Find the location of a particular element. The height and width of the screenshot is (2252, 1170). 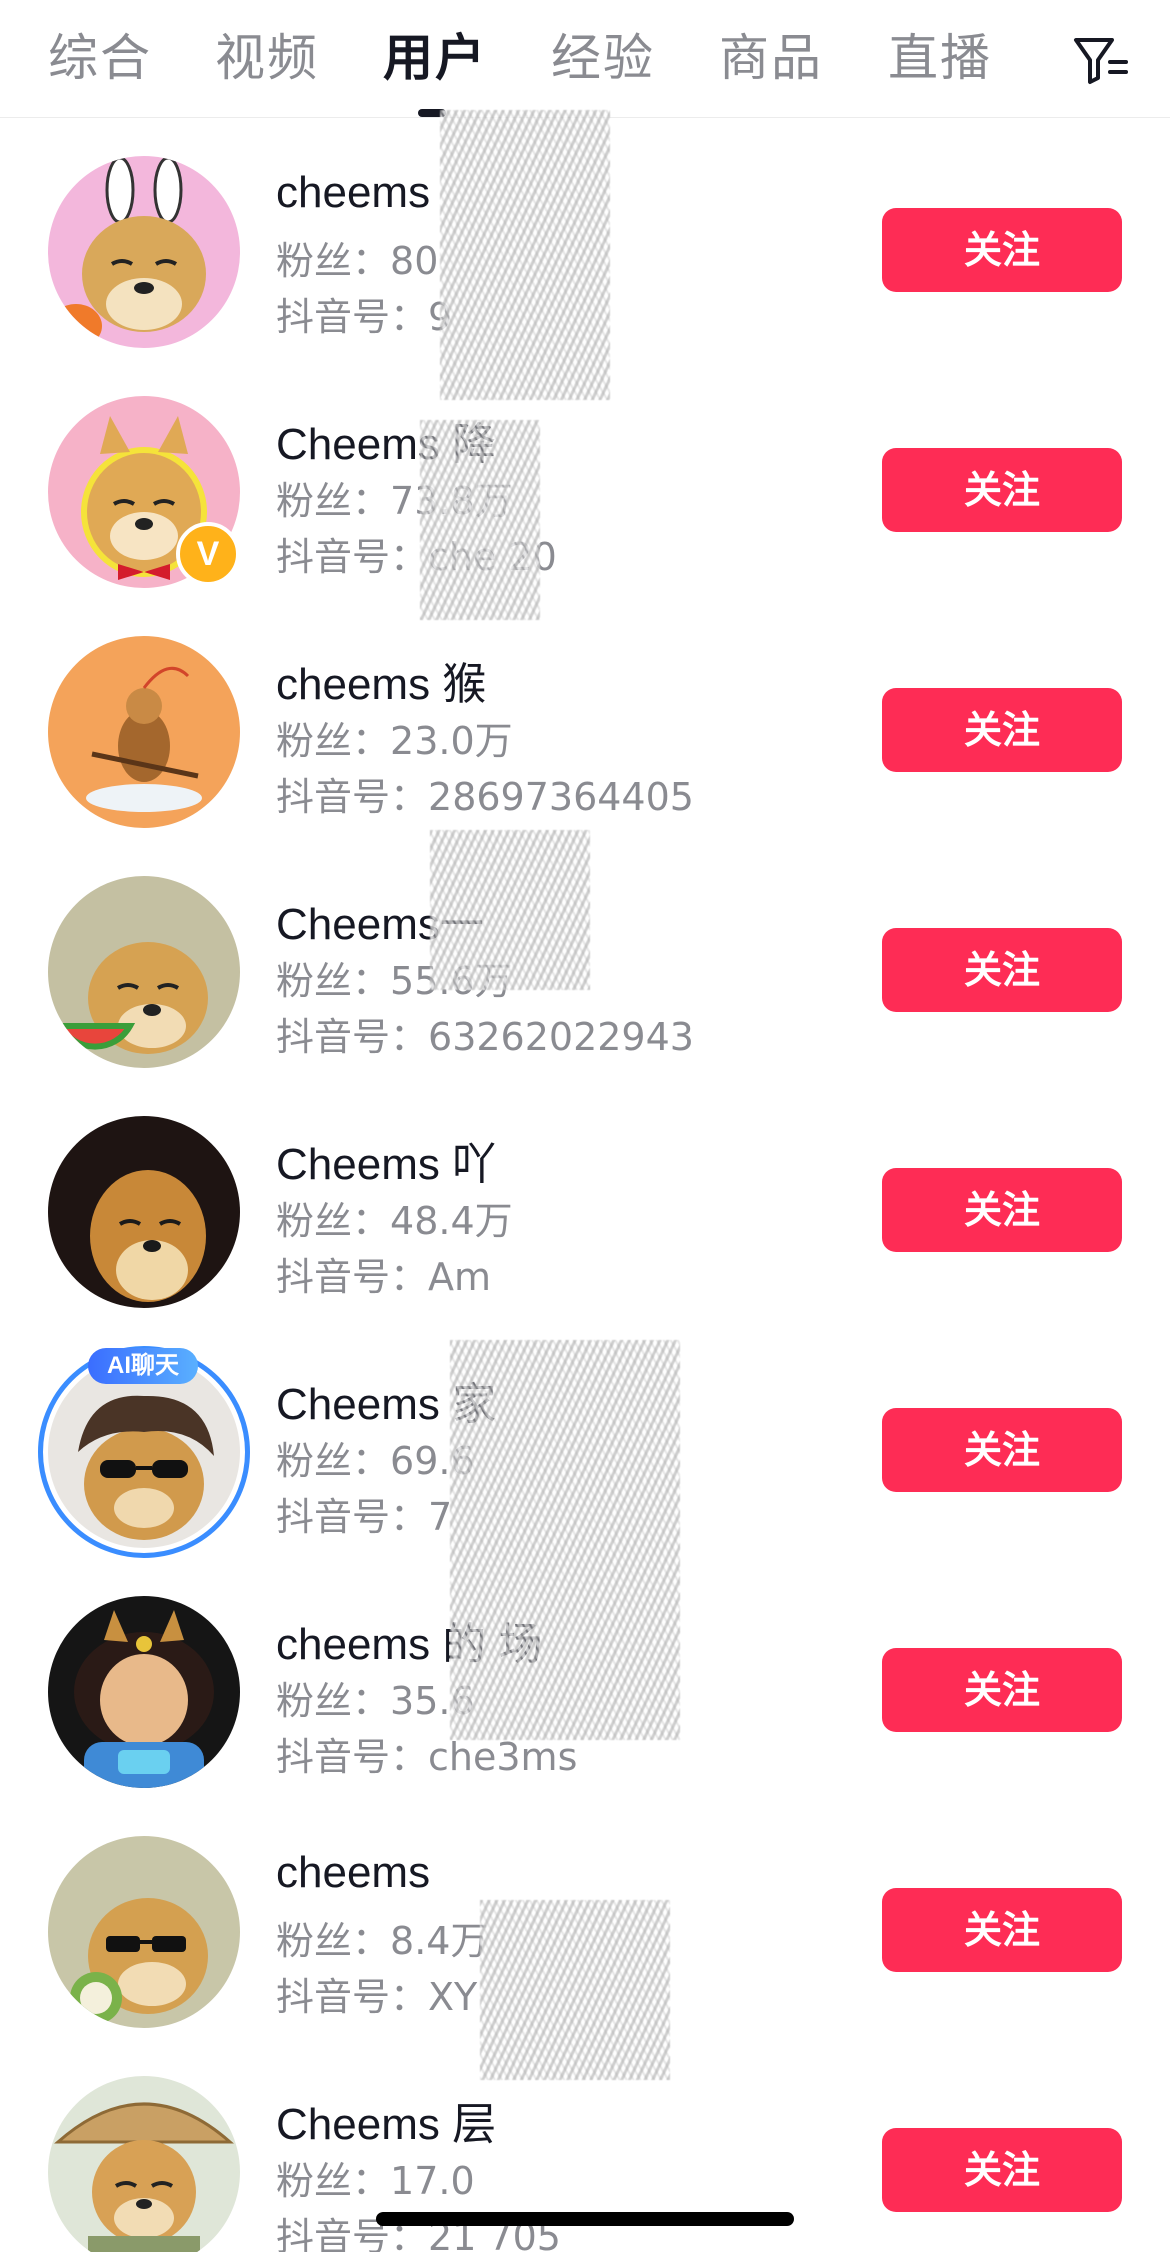

douyin-id: 抖音号：XY is located at coordinates (377, 1997).